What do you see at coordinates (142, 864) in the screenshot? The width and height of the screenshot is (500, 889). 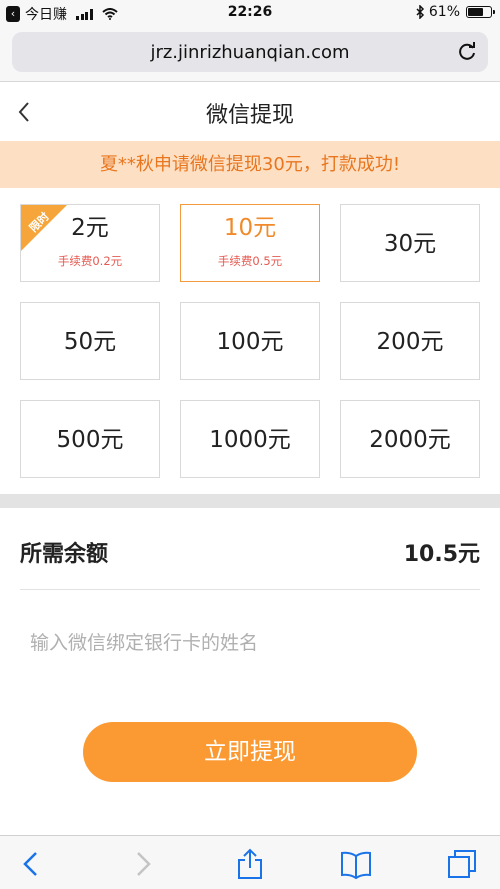 I see `forward-icon` at bounding box center [142, 864].